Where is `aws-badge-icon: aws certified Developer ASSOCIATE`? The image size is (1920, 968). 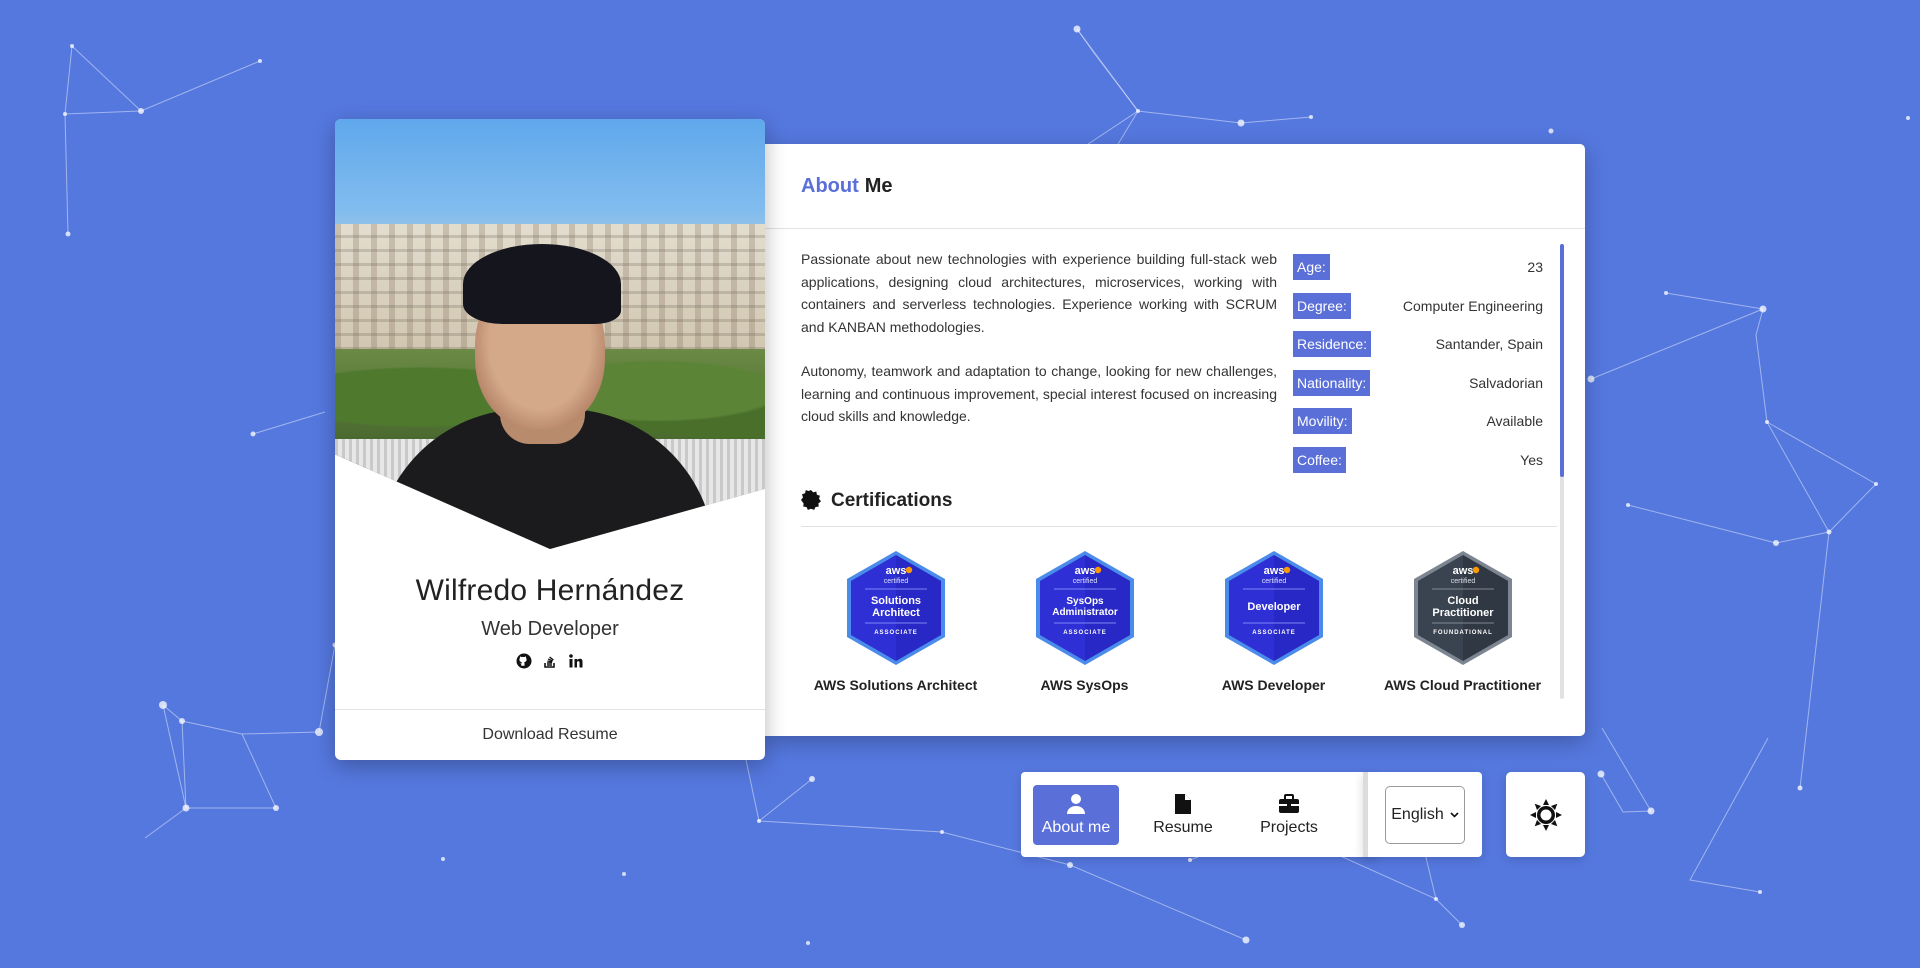
aws-badge-icon: aws certified Developer ASSOCIATE is located at coordinates (1273, 608).